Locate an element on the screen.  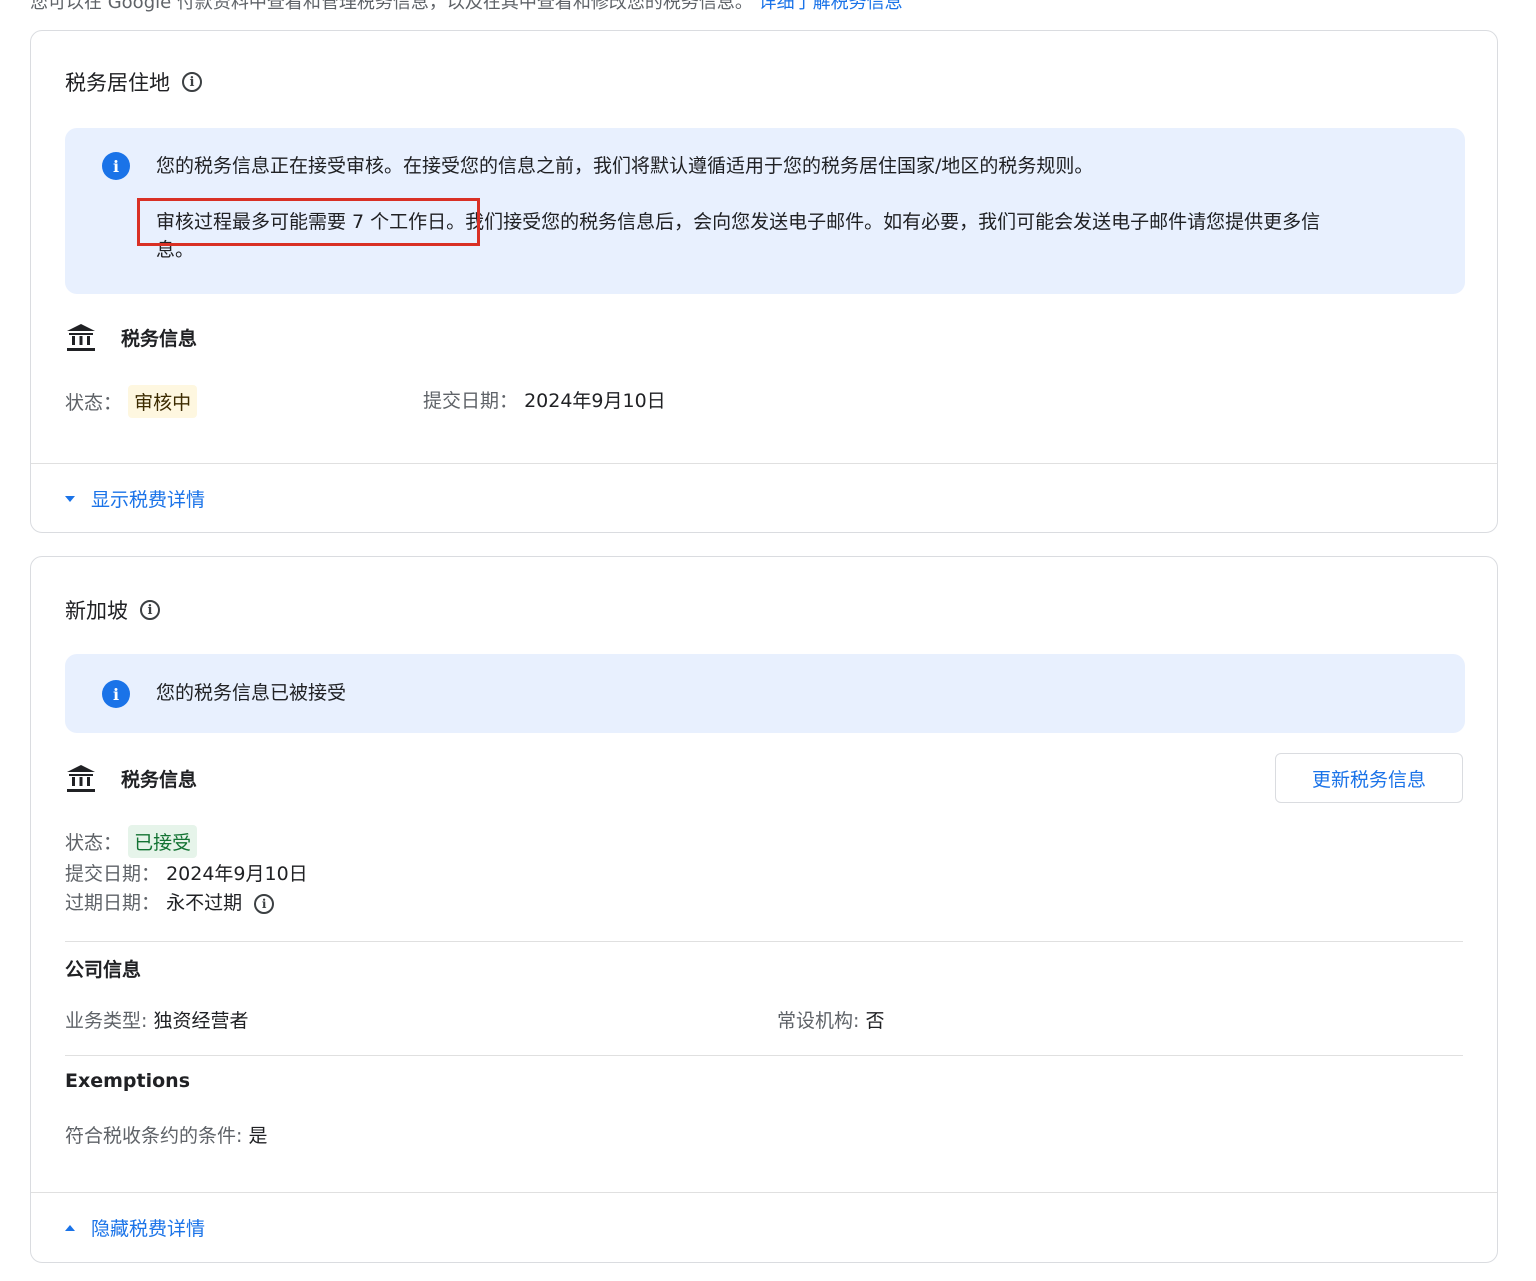
business-type-label: 业务类型: is located at coordinates (109, 1021).